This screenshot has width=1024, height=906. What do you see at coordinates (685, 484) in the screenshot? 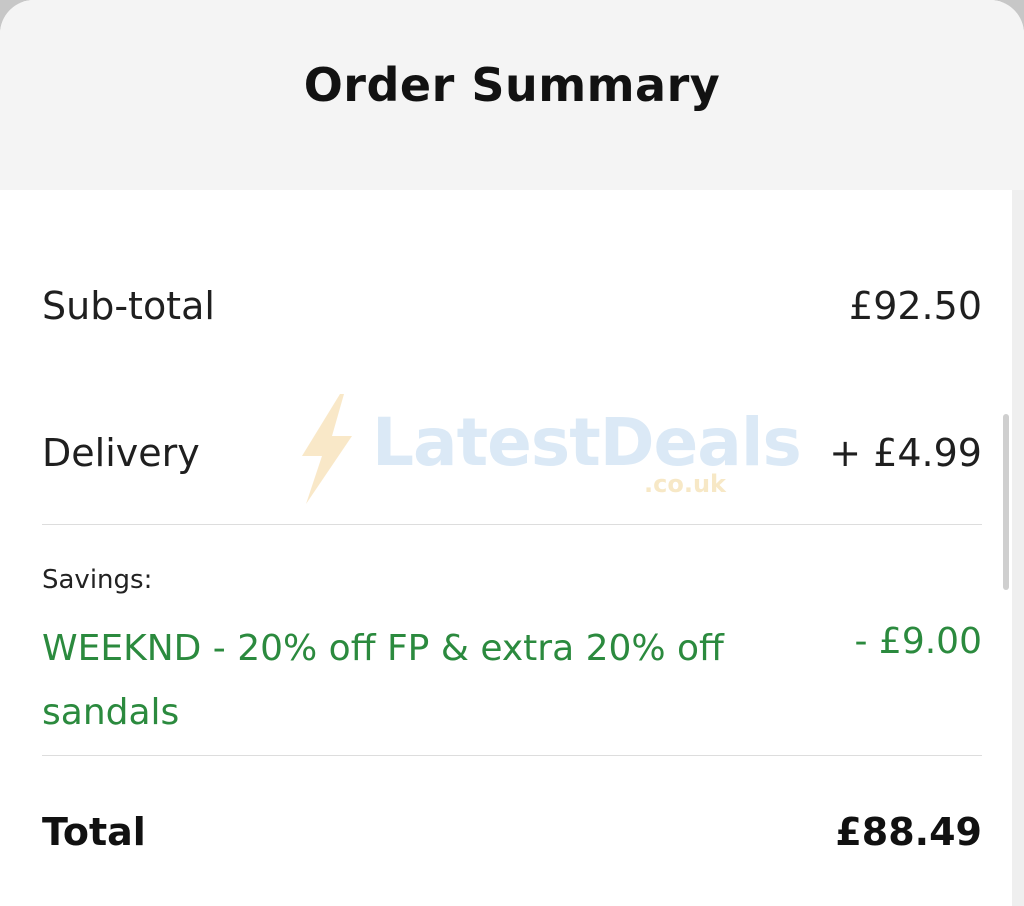
I see `watermark-domain: .co.uk` at bounding box center [685, 484].